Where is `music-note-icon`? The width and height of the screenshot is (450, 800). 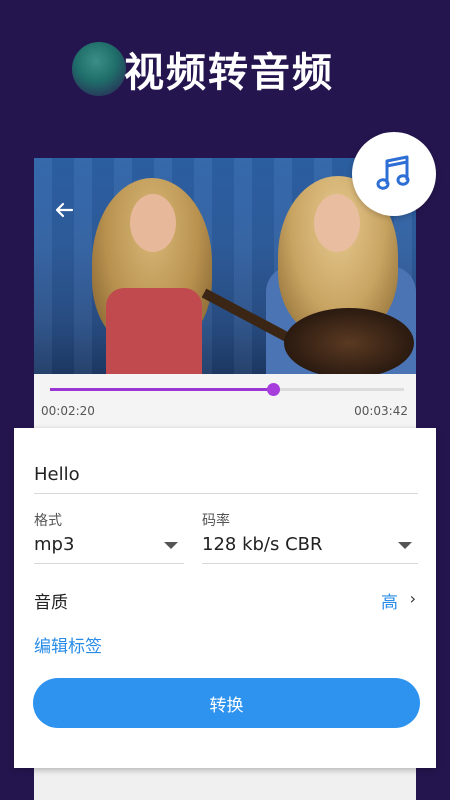 music-note-icon is located at coordinates (393, 172).